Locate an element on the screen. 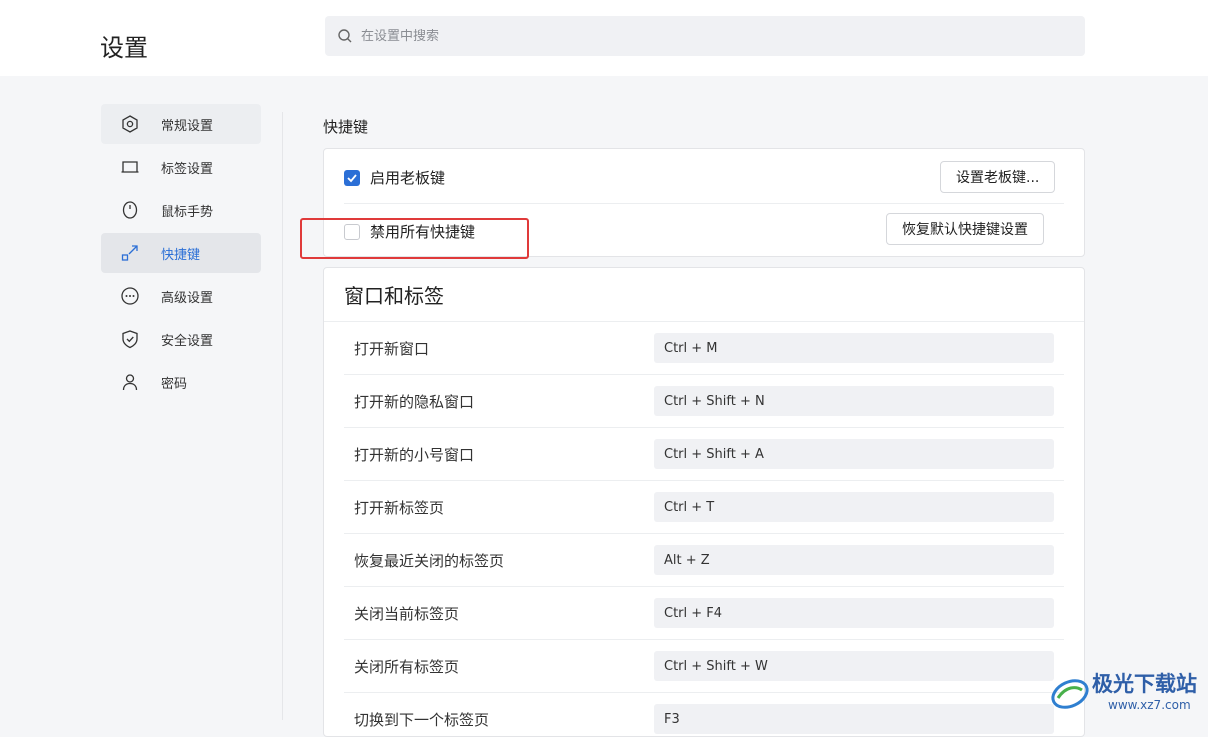 The image size is (1208, 737). sidebar-item-tabs: 标签设置 is located at coordinates (181, 167).